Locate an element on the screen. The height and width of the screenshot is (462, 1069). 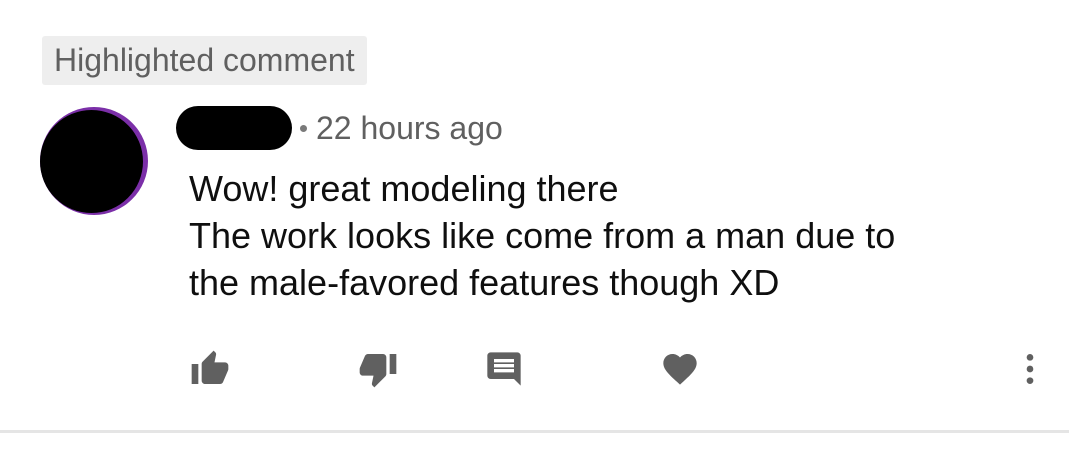
thumbs-down-icon is located at coordinates (378, 371).